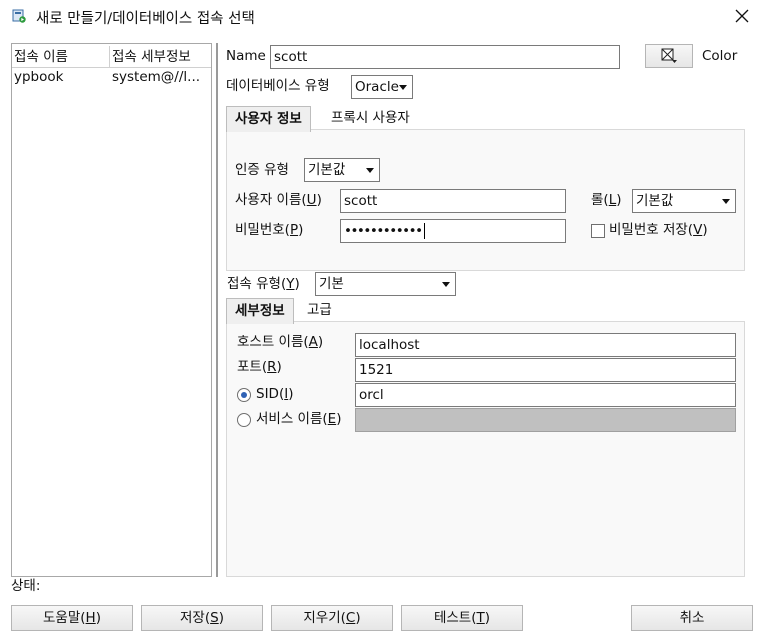 The image size is (771, 637). Describe the element at coordinates (684, 201) in the screenshot. I see `role-select: 기본값` at that location.